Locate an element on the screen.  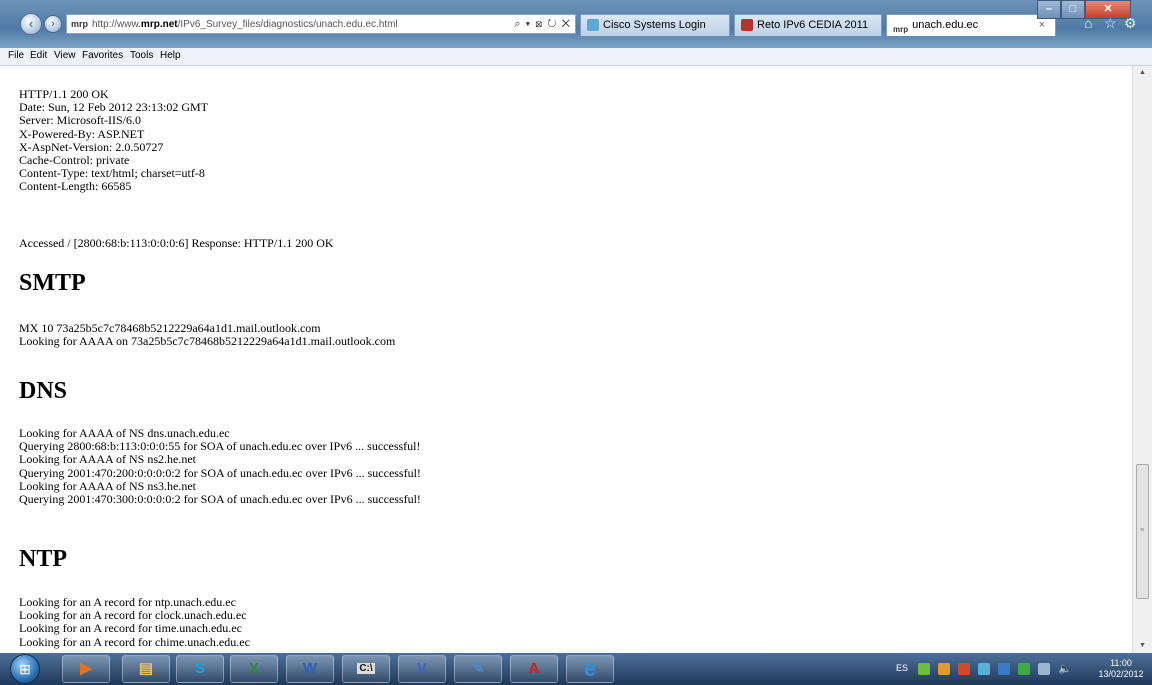
acrobat-button: A is located at coordinates (534, 669).